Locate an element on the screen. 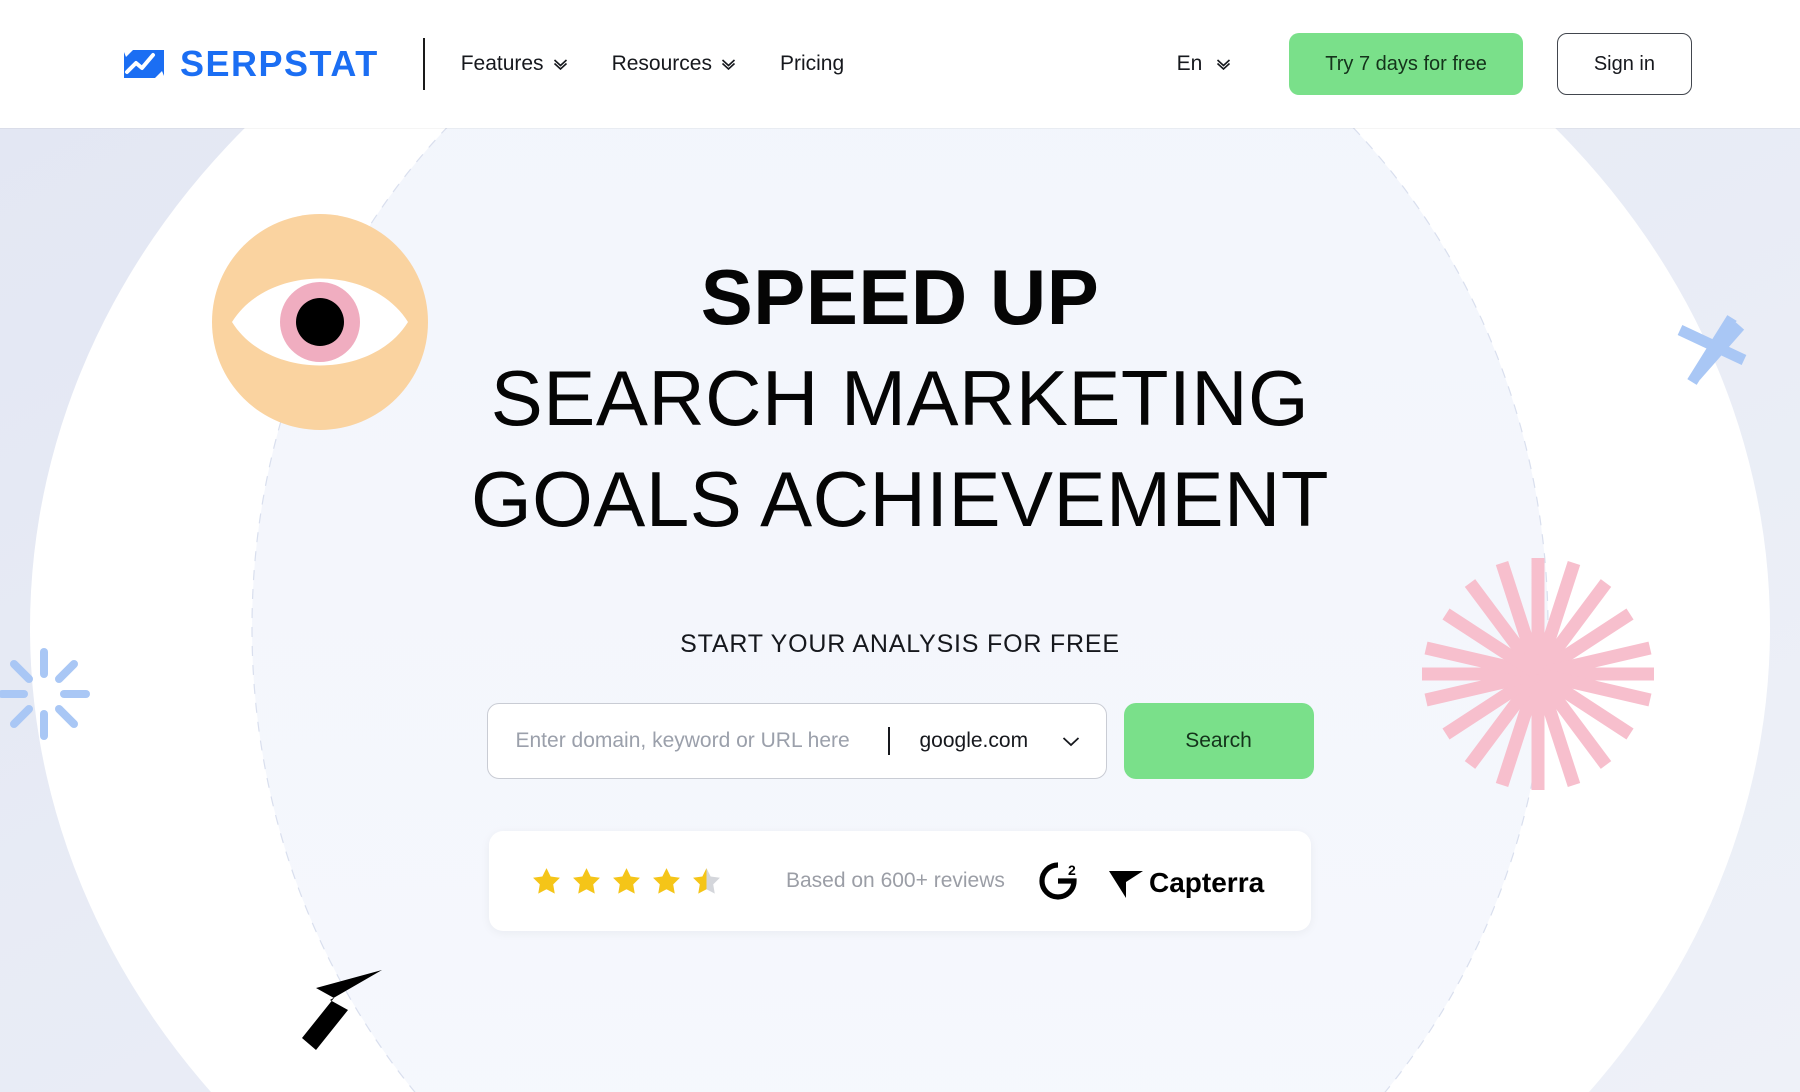  nav-item-resources: Resources is located at coordinates (674, 64).